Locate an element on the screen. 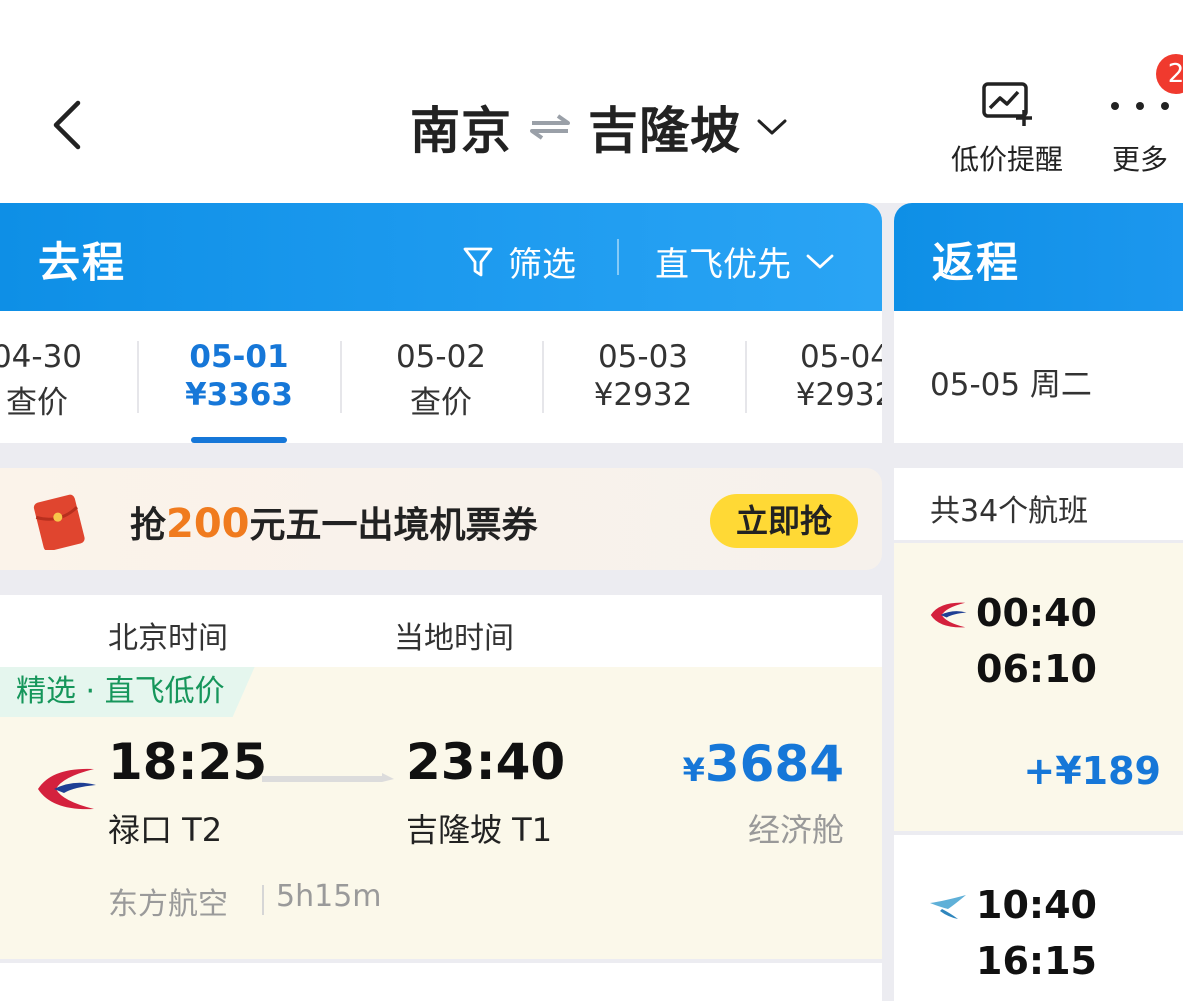 The image size is (1183, 1001). return-flight-card: 10:40 16:15 is located at coordinates (1038, 918).